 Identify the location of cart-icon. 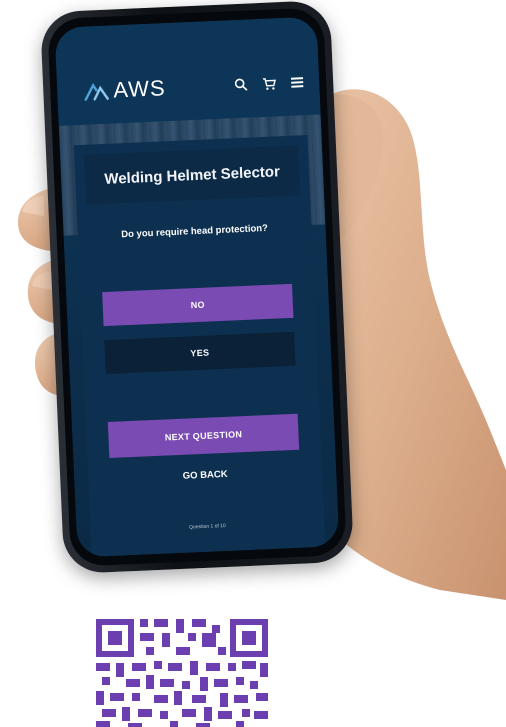
(269, 83).